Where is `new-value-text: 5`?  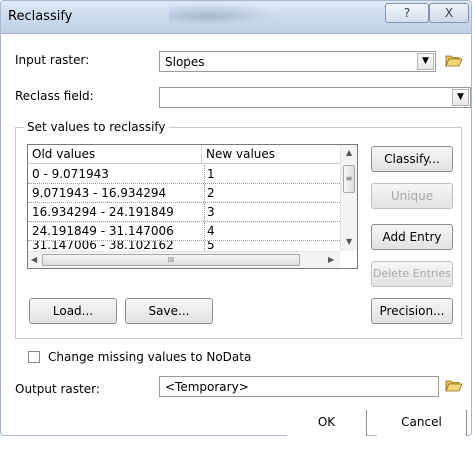
new-value-text: 5 is located at coordinates (211, 246).